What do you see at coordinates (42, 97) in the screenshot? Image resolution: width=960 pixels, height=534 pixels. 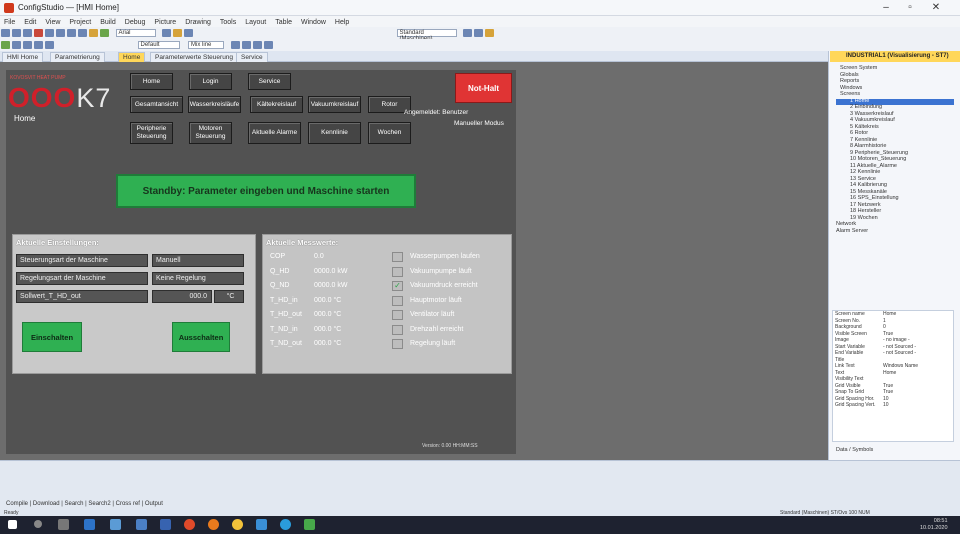 I see `logo-main: OOO` at bounding box center [42, 97].